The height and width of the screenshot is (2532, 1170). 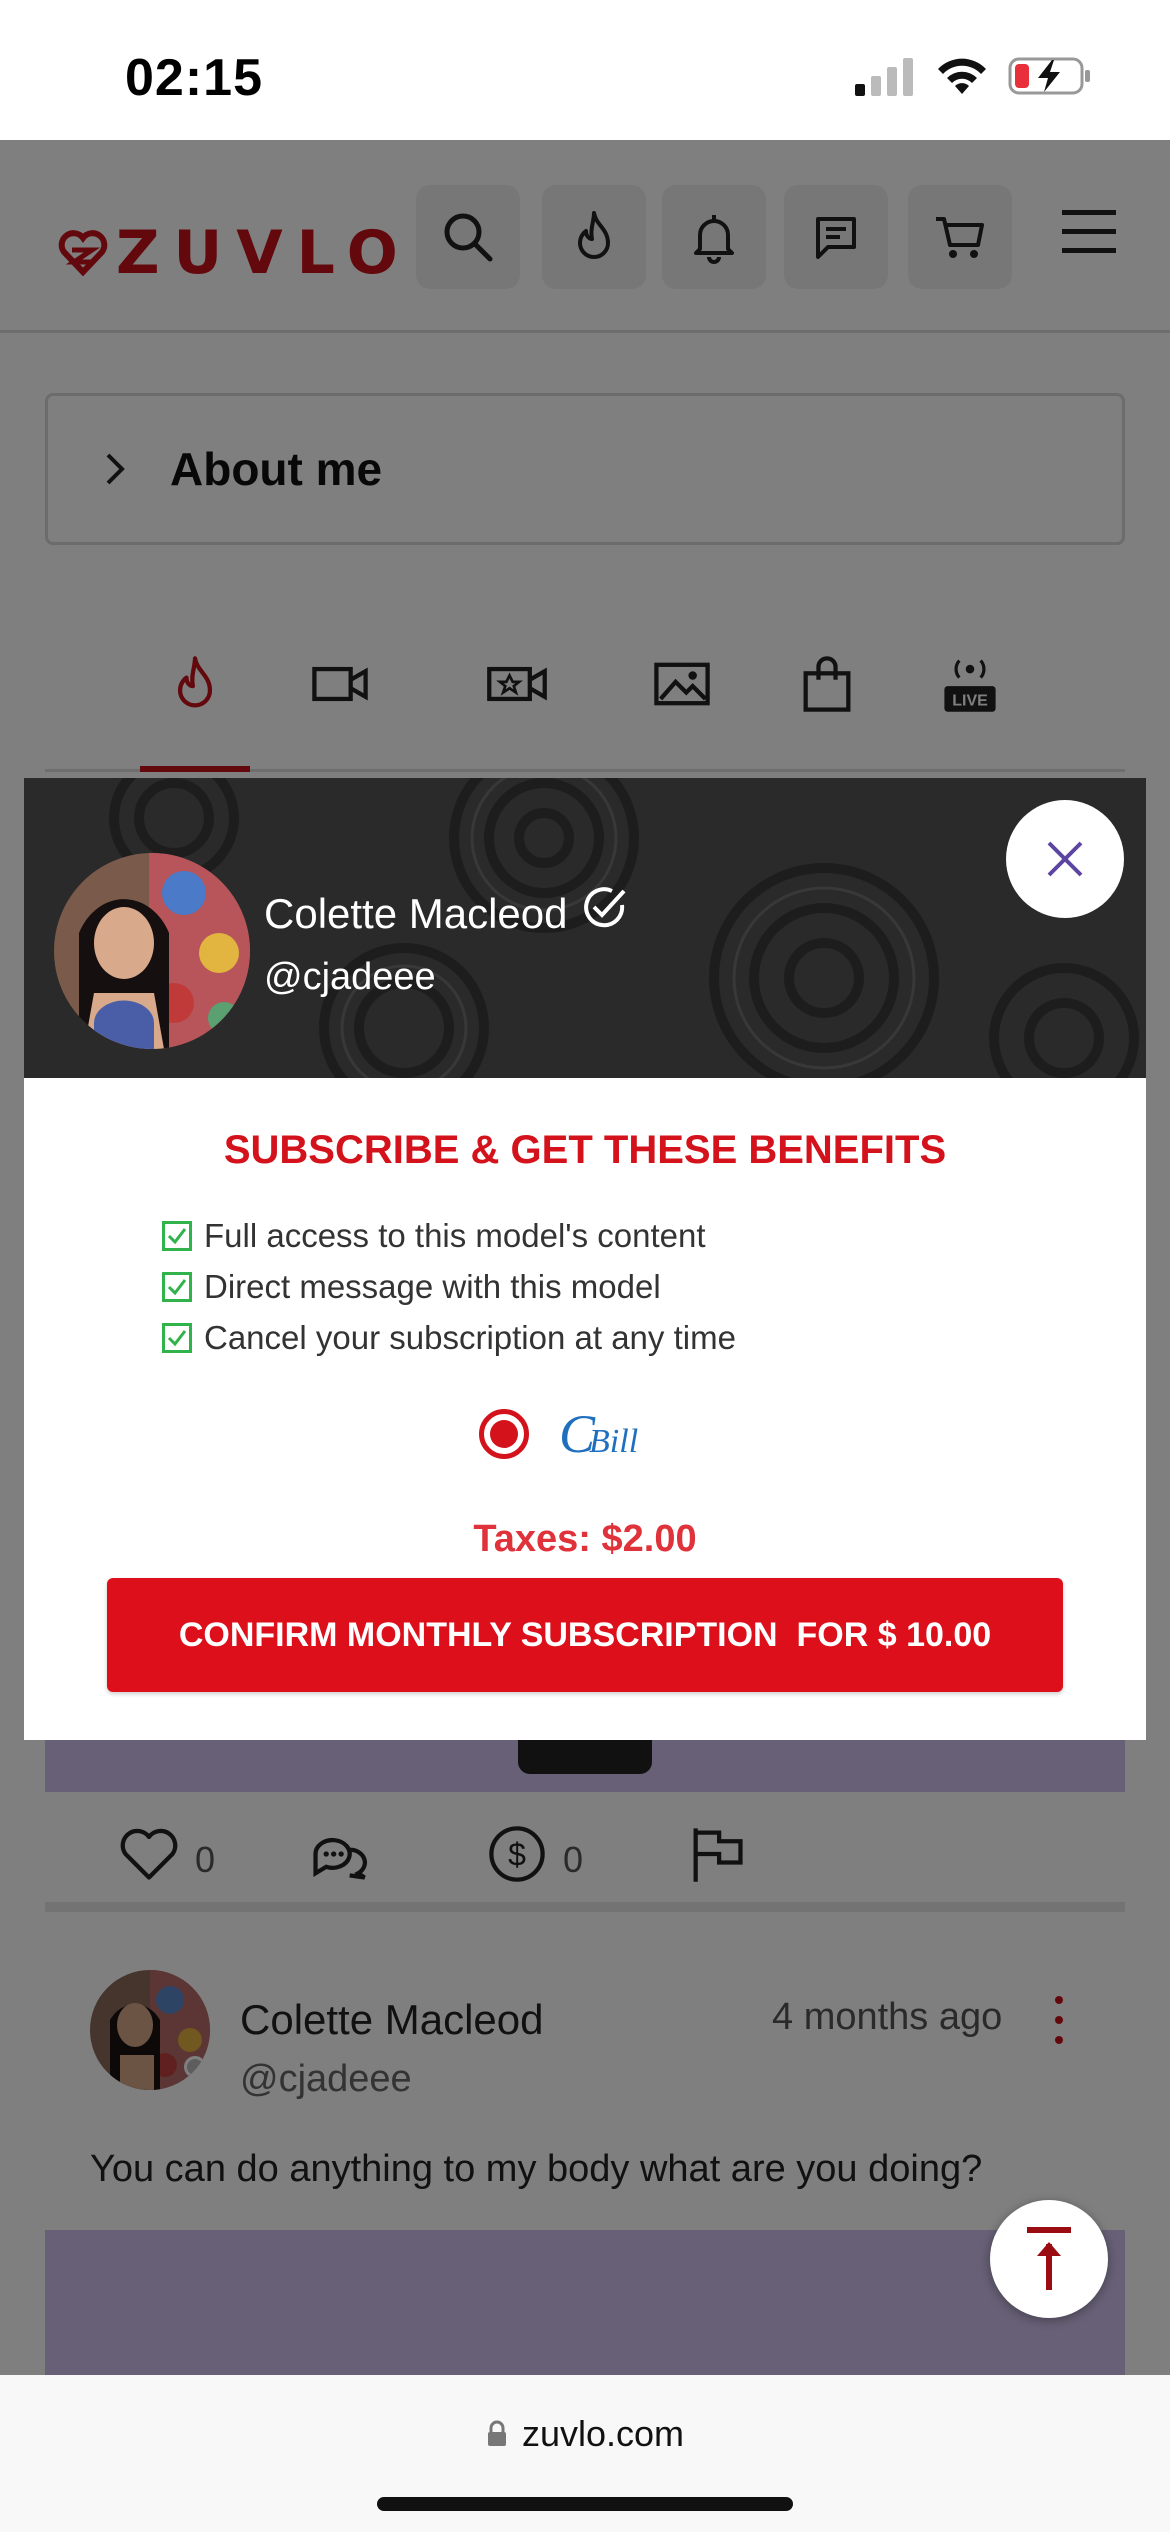 I want to click on ccbill-logo: C Bill, so click(x=599, y=1434).